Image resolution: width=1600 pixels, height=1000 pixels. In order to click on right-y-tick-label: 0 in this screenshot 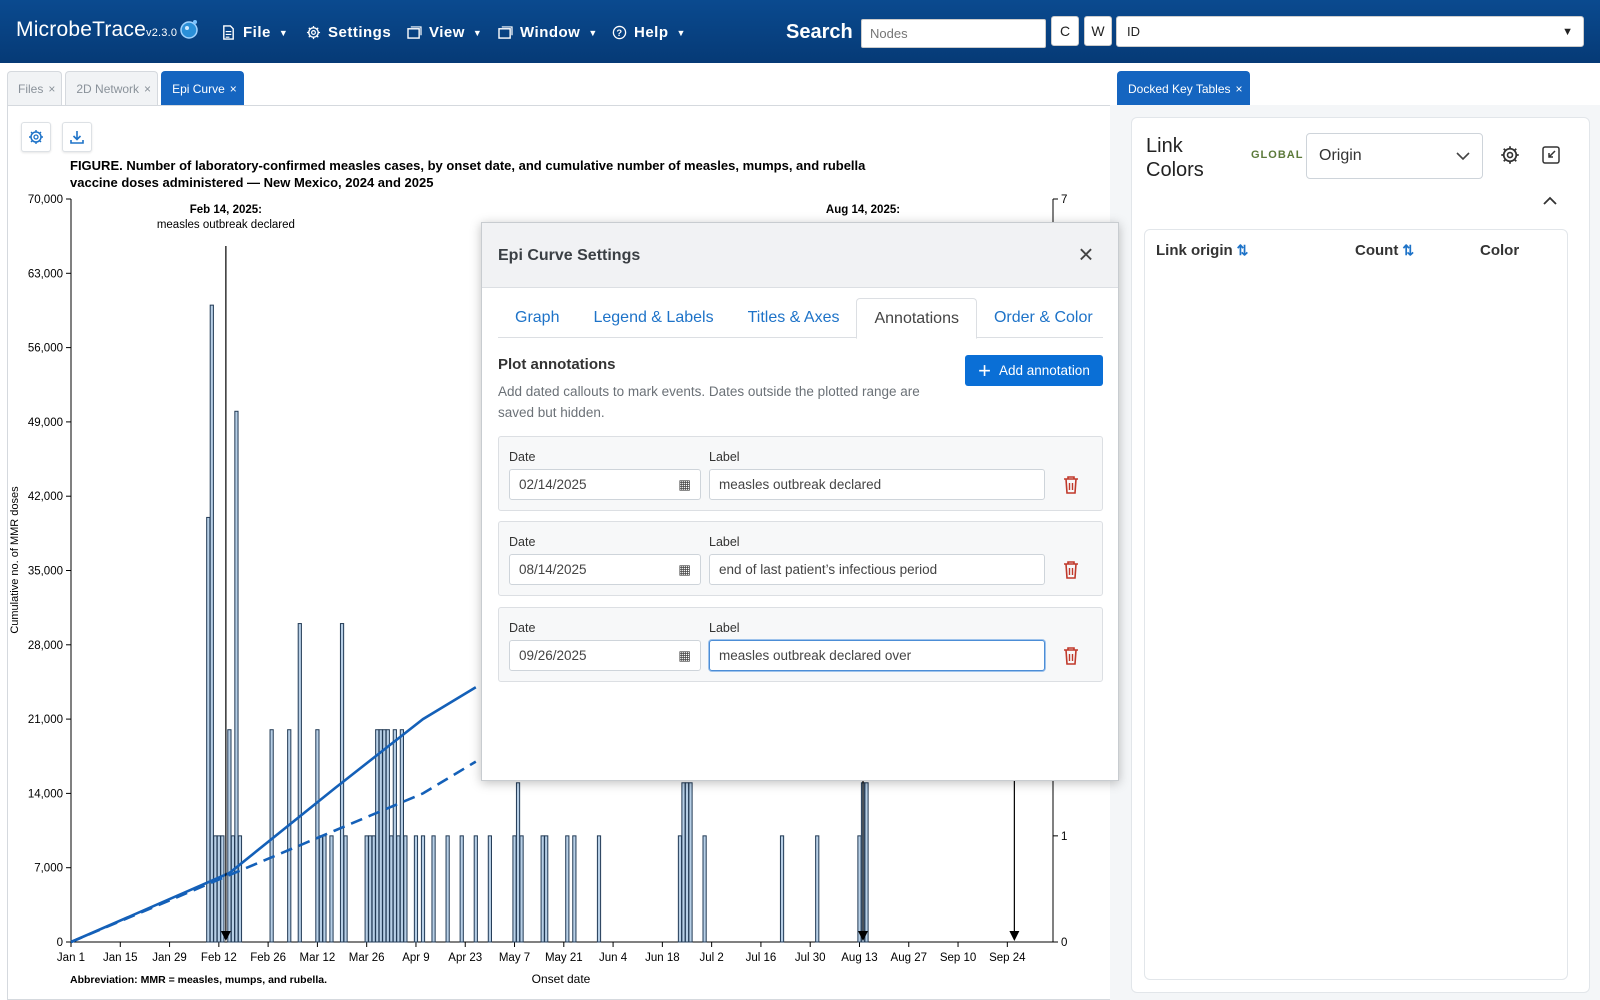, I will do `click(1064, 943)`.